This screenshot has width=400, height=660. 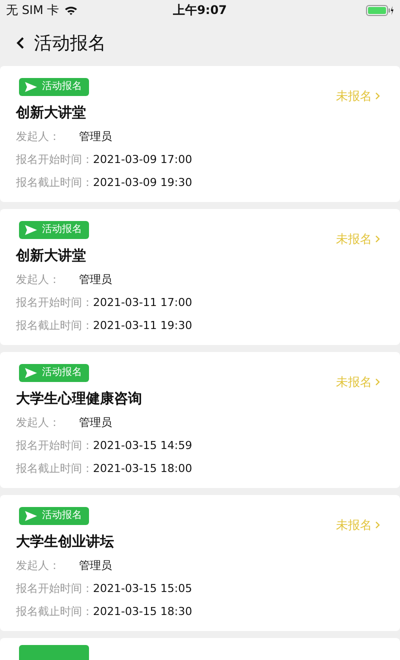 I want to click on back-icon, so click(x=21, y=43).